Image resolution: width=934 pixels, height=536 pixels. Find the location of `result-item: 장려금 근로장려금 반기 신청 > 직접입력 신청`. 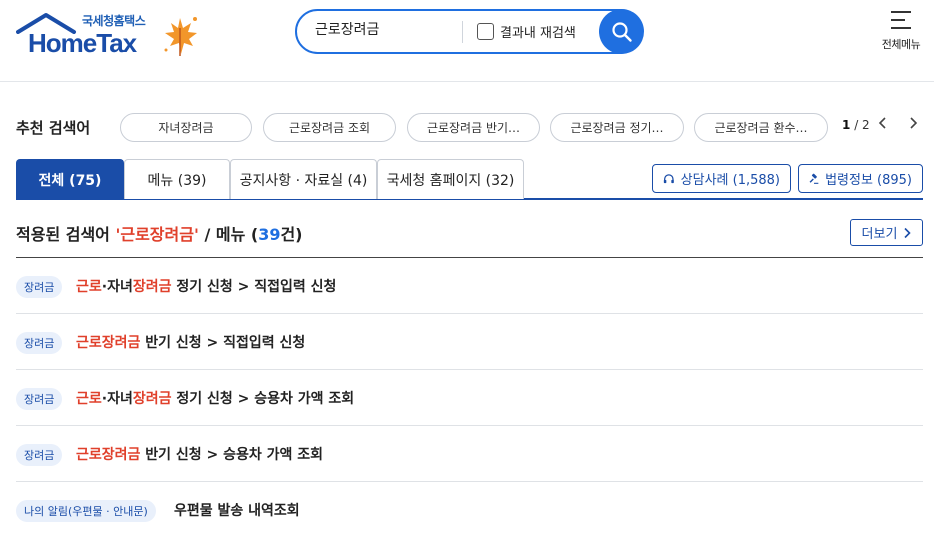

result-item: 장려금 근로장려금 반기 신청 > 직접입력 신청 is located at coordinates (469, 342).